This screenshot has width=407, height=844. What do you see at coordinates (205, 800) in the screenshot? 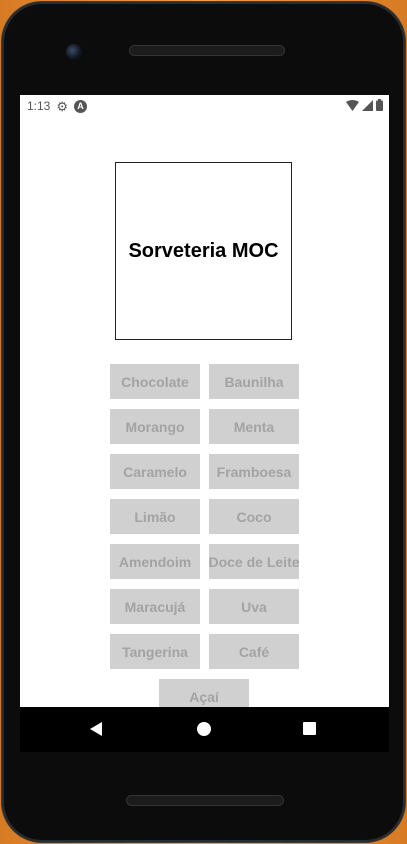
I see `speaker-grille-bottom` at bounding box center [205, 800].